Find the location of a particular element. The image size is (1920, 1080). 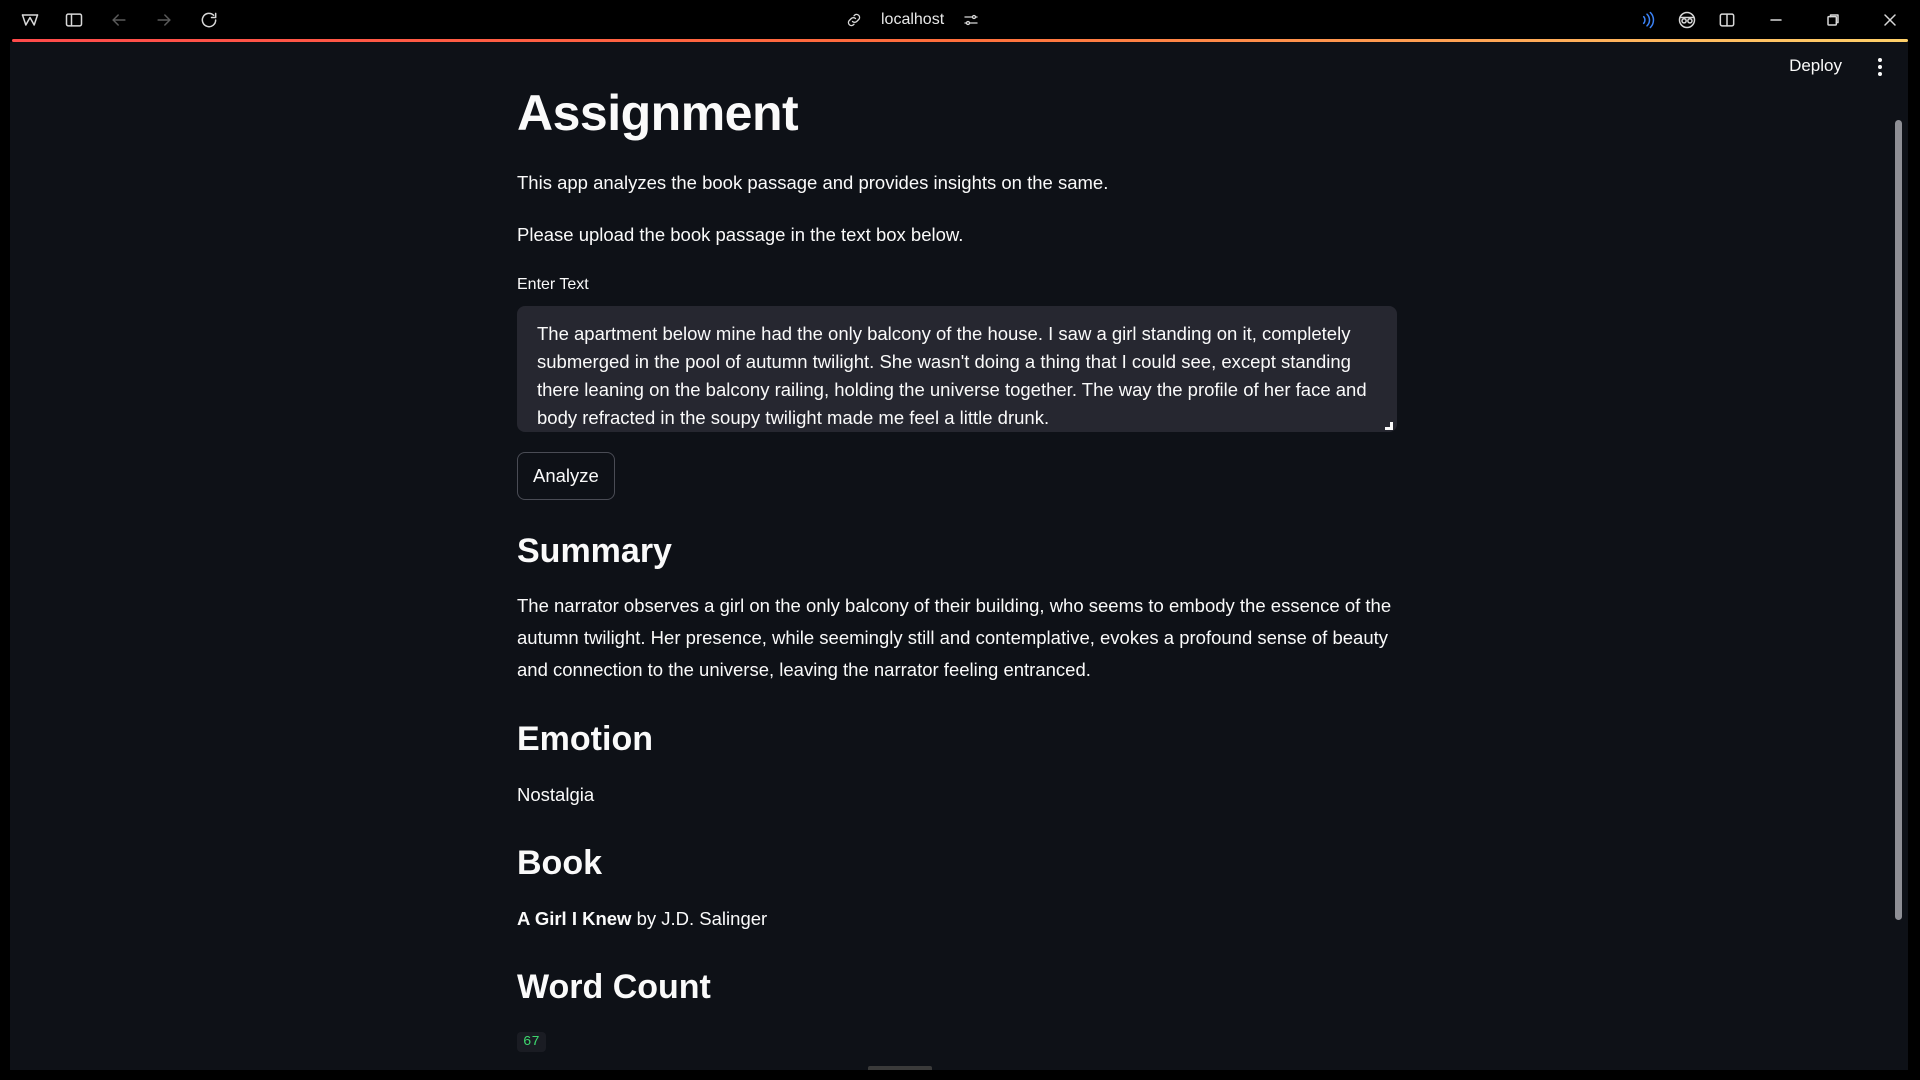

close-icon is located at coordinates (1890, 20).